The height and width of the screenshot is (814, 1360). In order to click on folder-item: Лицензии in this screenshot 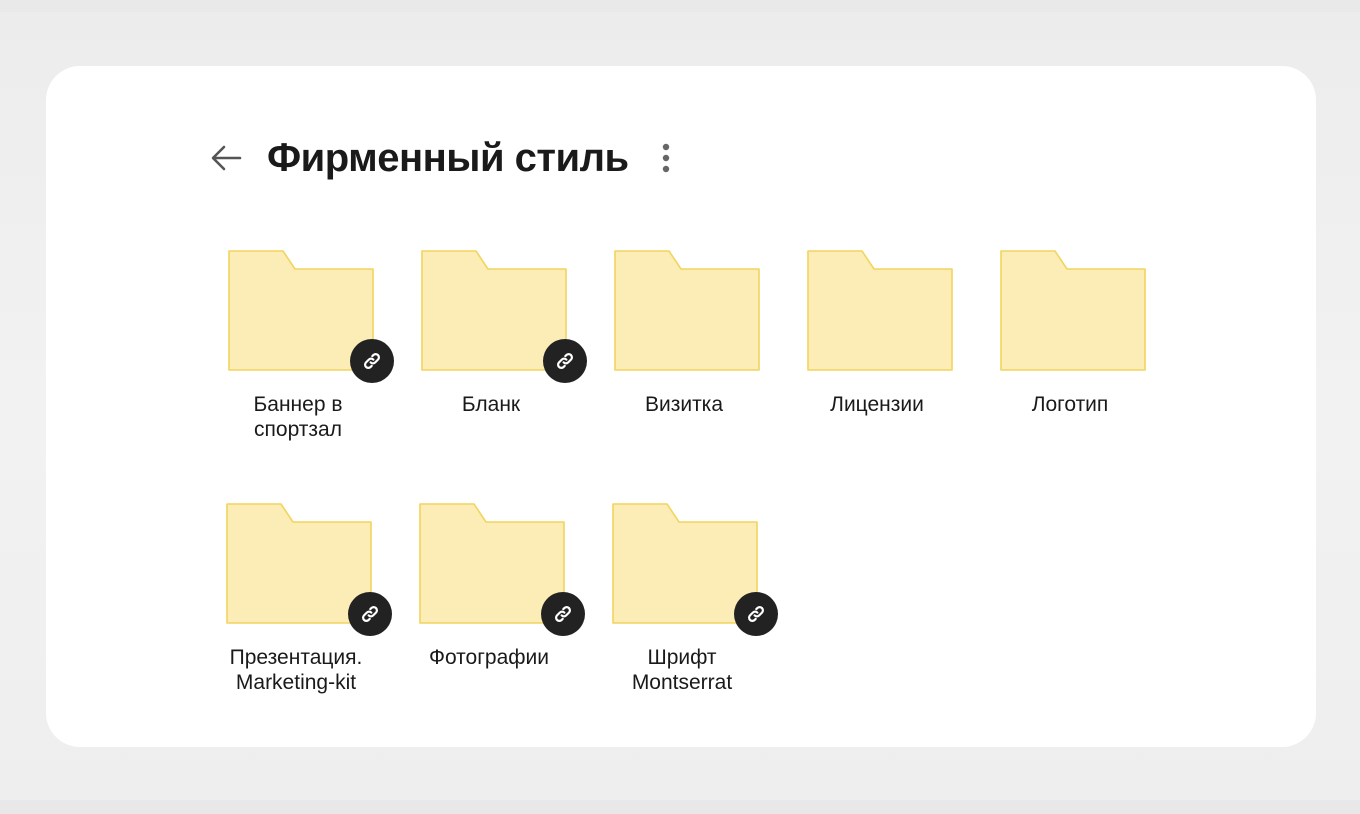, I will do `click(877, 349)`.